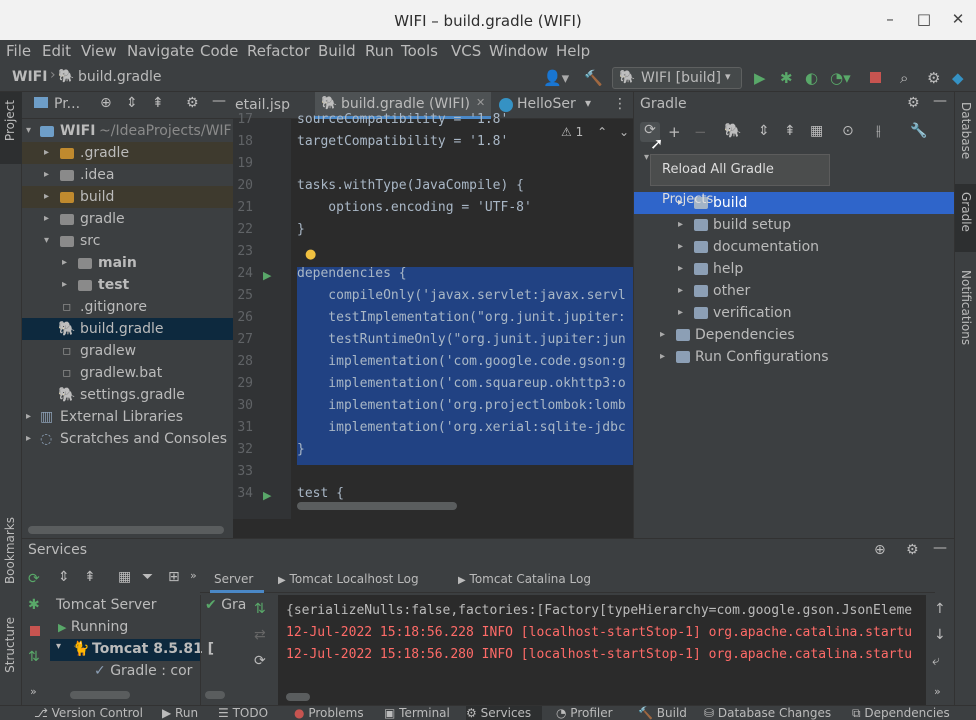  What do you see at coordinates (595, 132) in the screenshot?
I see `inspection-widget: ⚠ 1 ⌃ ⌄` at bounding box center [595, 132].